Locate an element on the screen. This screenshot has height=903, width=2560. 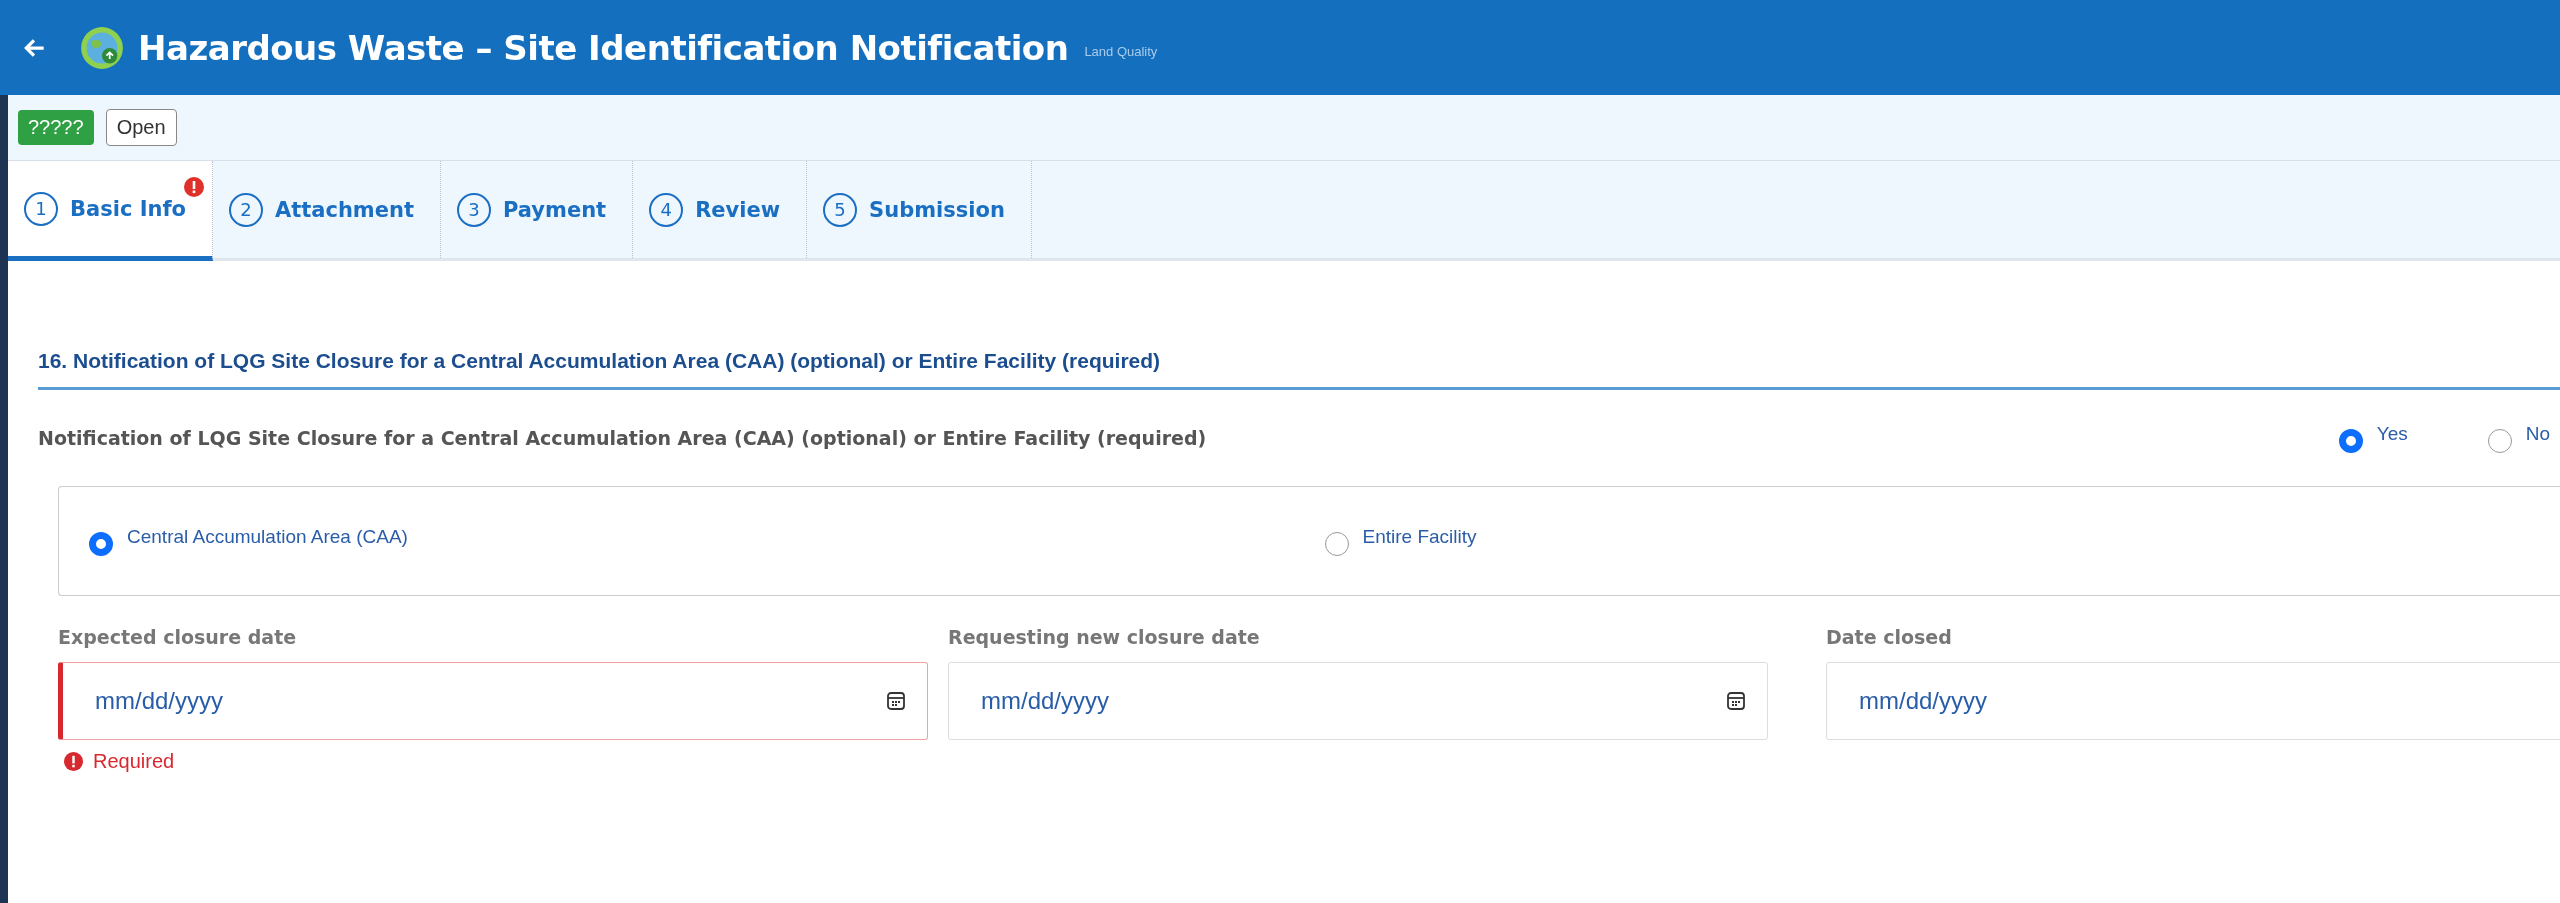
field-label: Expected closure date is located at coordinates (178, 637).